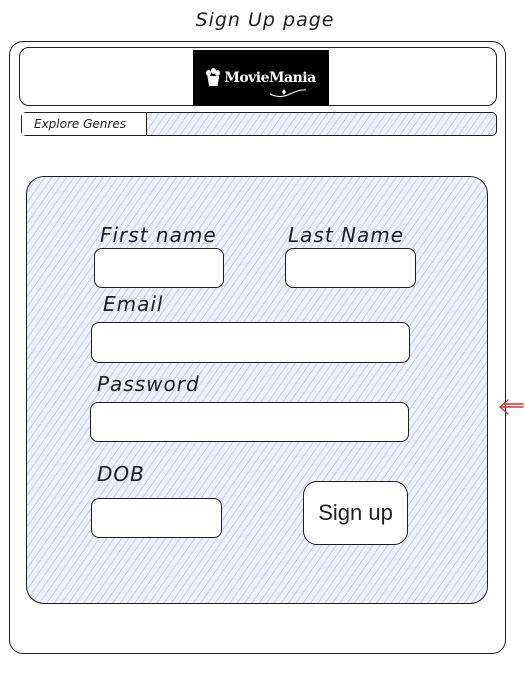 Image resolution: width=525 pixels, height=674 pixels. Describe the element at coordinates (148, 384) in the screenshot. I see `password-label: Password` at that location.